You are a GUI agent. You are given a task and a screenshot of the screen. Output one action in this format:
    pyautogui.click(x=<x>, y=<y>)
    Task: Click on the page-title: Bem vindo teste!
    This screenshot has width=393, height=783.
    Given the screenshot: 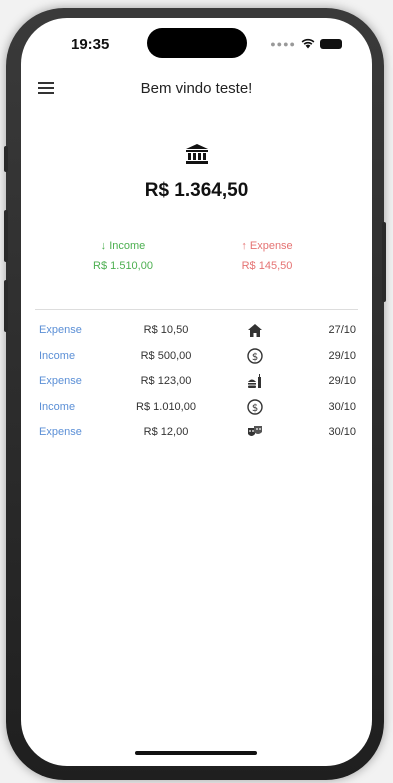 What is the action you would take?
    pyautogui.click(x=196, y=88)
    